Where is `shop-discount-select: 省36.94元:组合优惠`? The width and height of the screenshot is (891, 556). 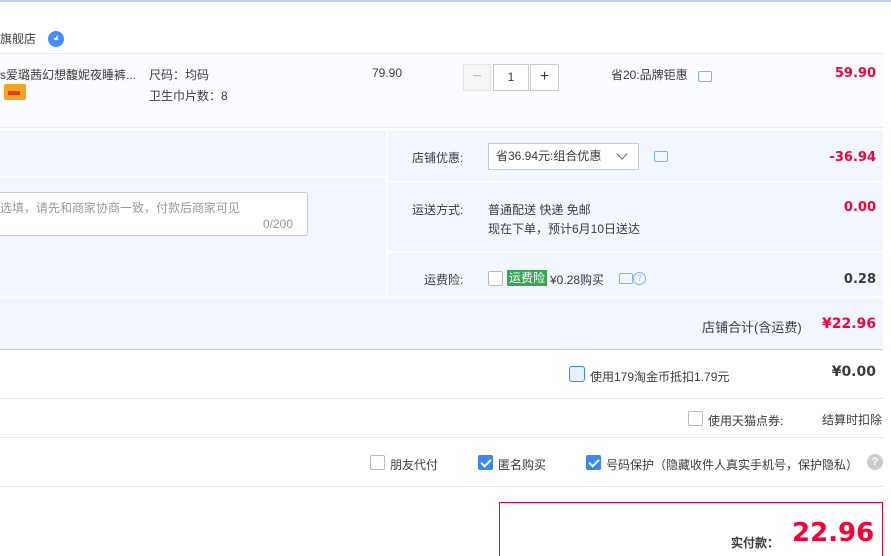 shop-discount-select: 省36.94元:组合优惠 is located at coordinates (563, 156).